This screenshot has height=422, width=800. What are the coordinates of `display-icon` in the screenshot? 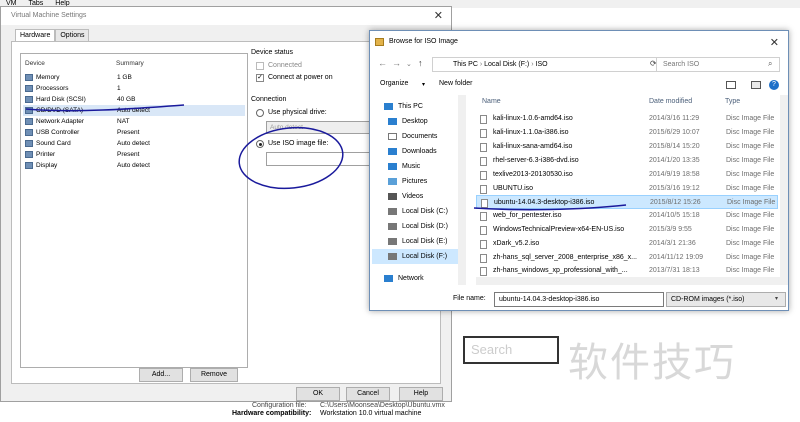 It's located at (29, 165).